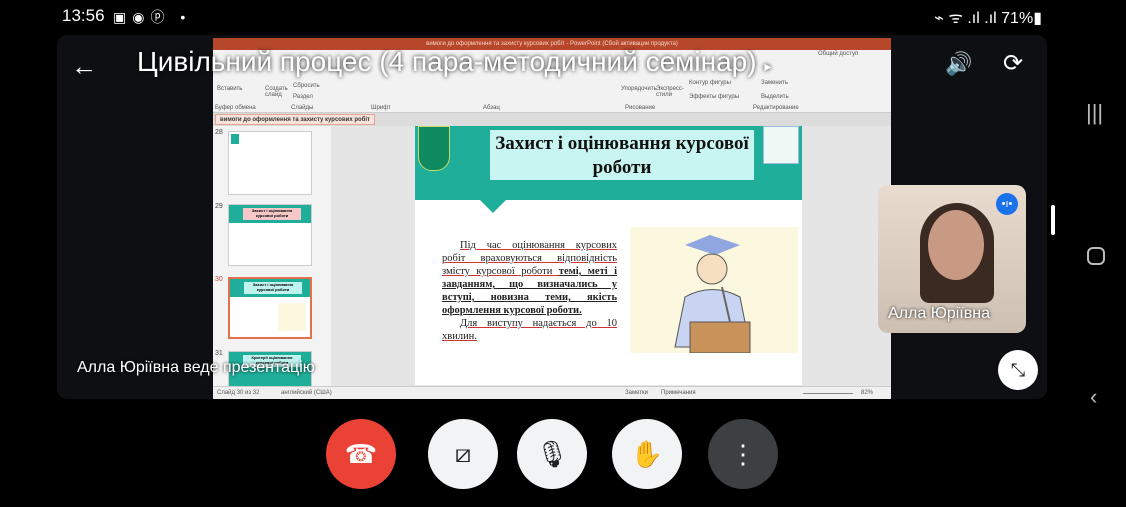 The height and width of the screenshot is (507, 1126). Describe the element at coordinates (219, 279) in the screenshot. I see `thumb-number: 30` at that location.